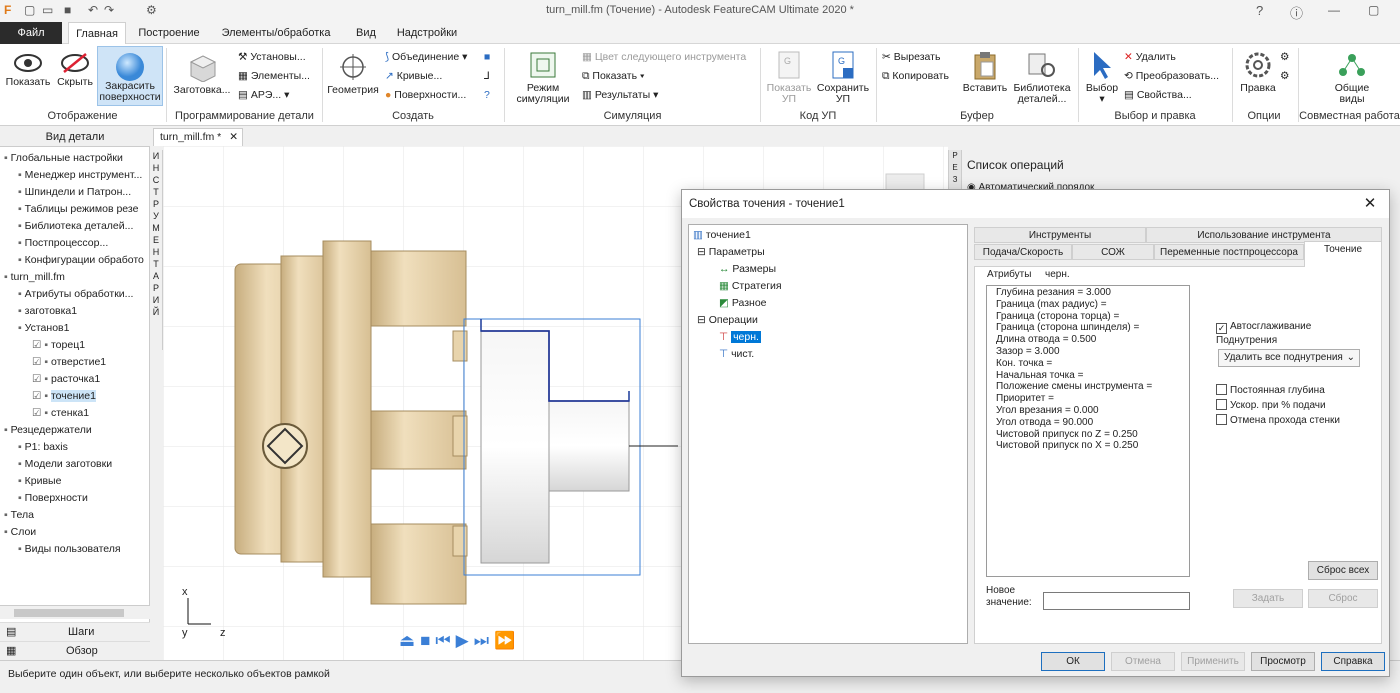 This screenshot has height=693, width=1400. I want to click on tree-sizes: ↔ Размеры, so click(747, 269).